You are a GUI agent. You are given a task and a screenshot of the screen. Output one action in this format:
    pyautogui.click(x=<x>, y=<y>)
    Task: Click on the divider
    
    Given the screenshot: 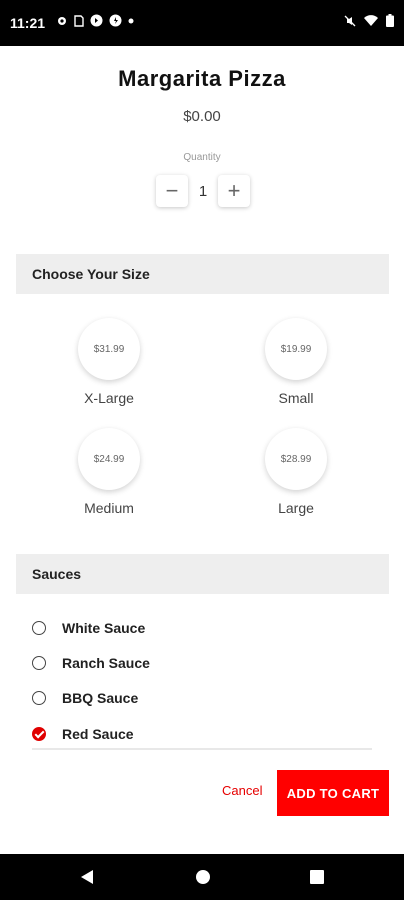 What is the action you would take?
    pyautogui.click(x=202, y=749)
    